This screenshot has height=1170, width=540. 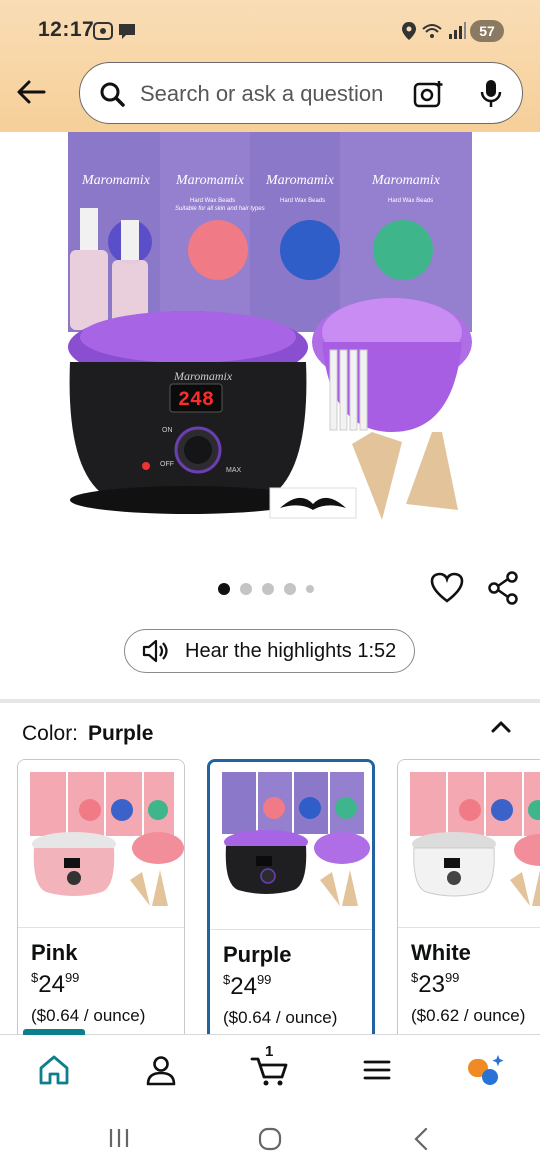 I want to click on wifi-icon, so click(x=432, y=31).